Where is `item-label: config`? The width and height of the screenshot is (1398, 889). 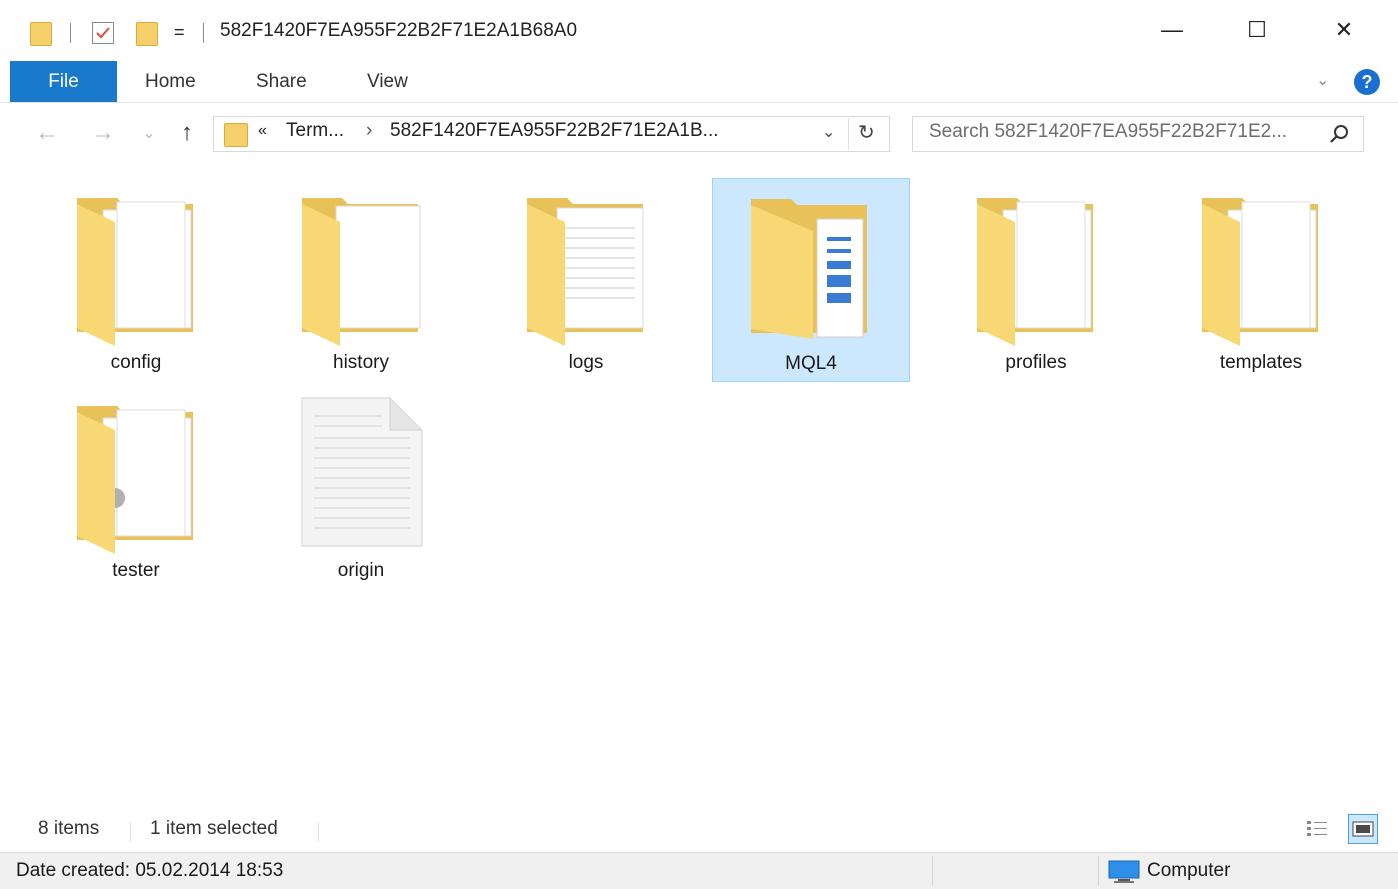 item-label: config is located at coordinates (136, 362).